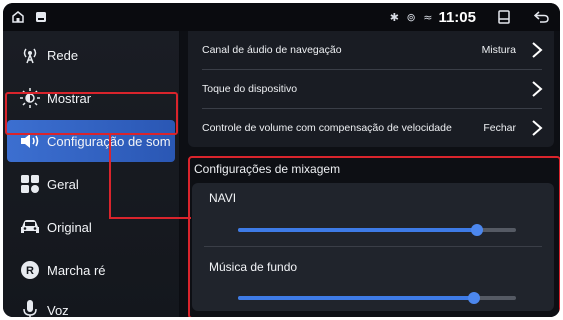 This screenshot has width=563, height=320. Describe the element at coordinates (412, 17) in the screenshot. I see `connectivity-icons: ✱ ⊚ ≈` at that location.